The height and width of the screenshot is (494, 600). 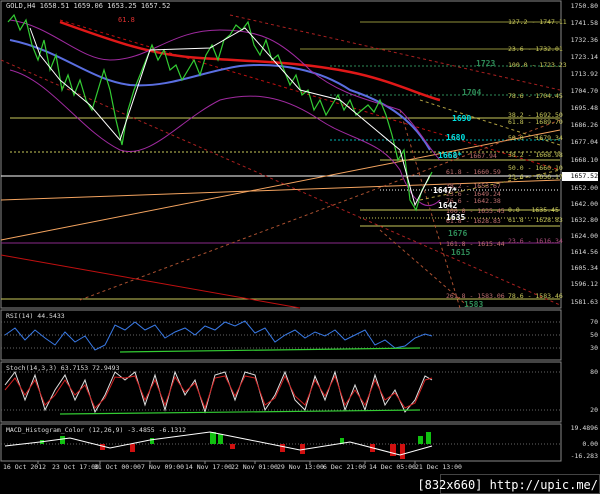 What do you see at coordinates (35, 316) in the screenshot?
I see `rsi-title: RSI(14) 44.5433` at bounding box center [35, 316].